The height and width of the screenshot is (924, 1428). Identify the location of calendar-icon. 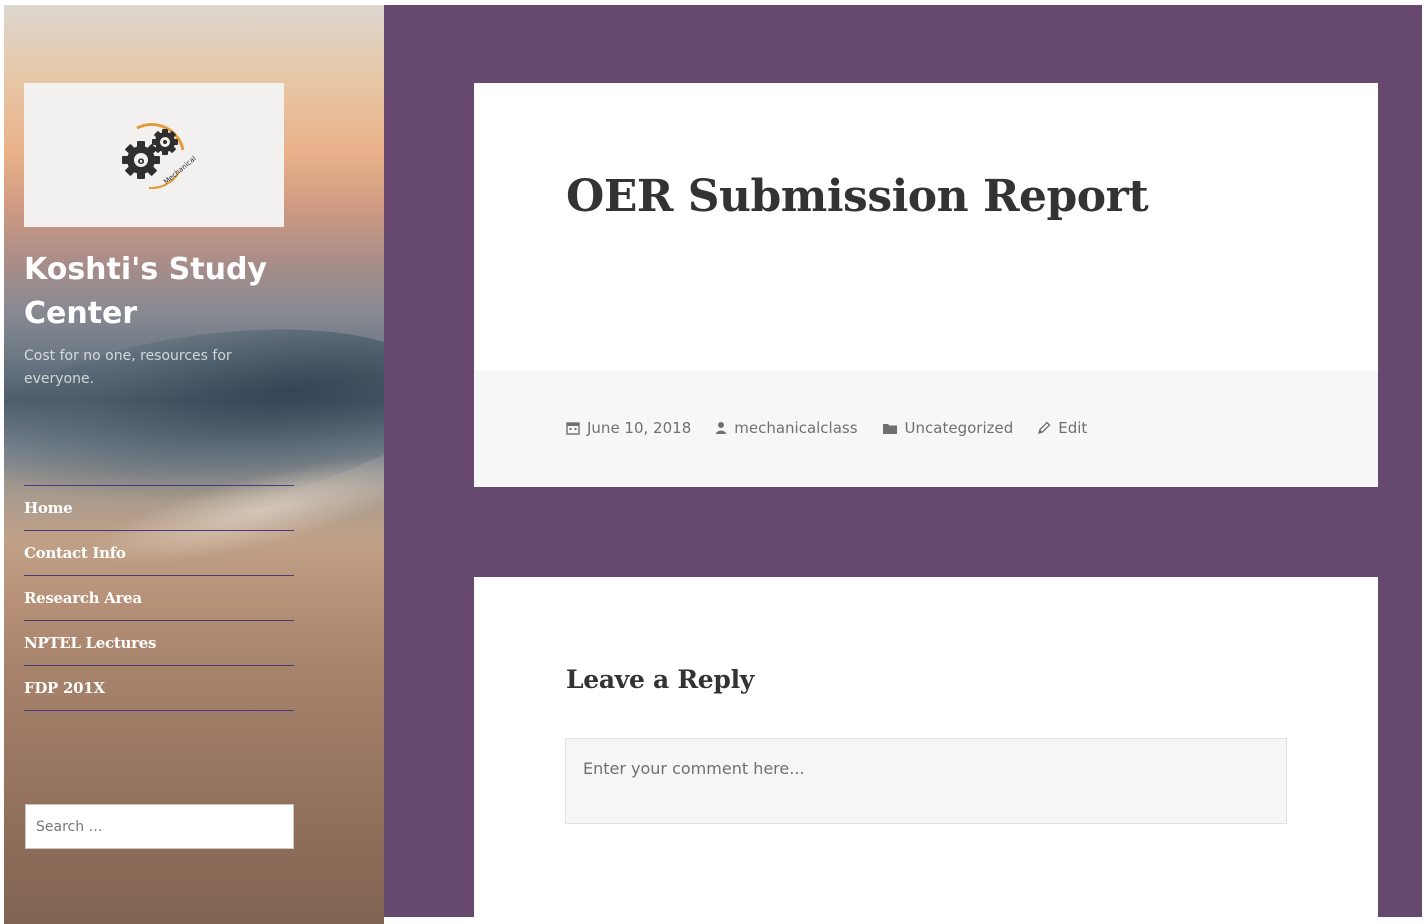
(573, 428).